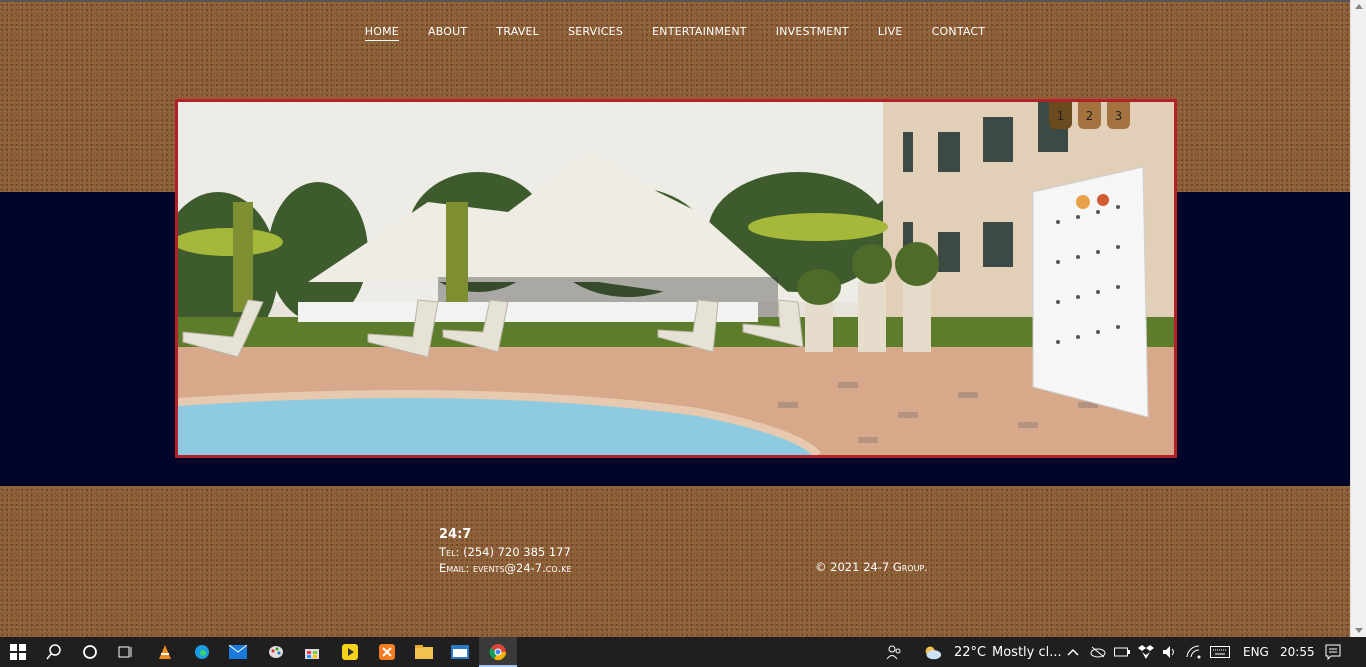 This screenshot has width=1366, height=667. Describe the element at coordinates (498, 652) in the screenshot. I see `chrome-icon` at that location.